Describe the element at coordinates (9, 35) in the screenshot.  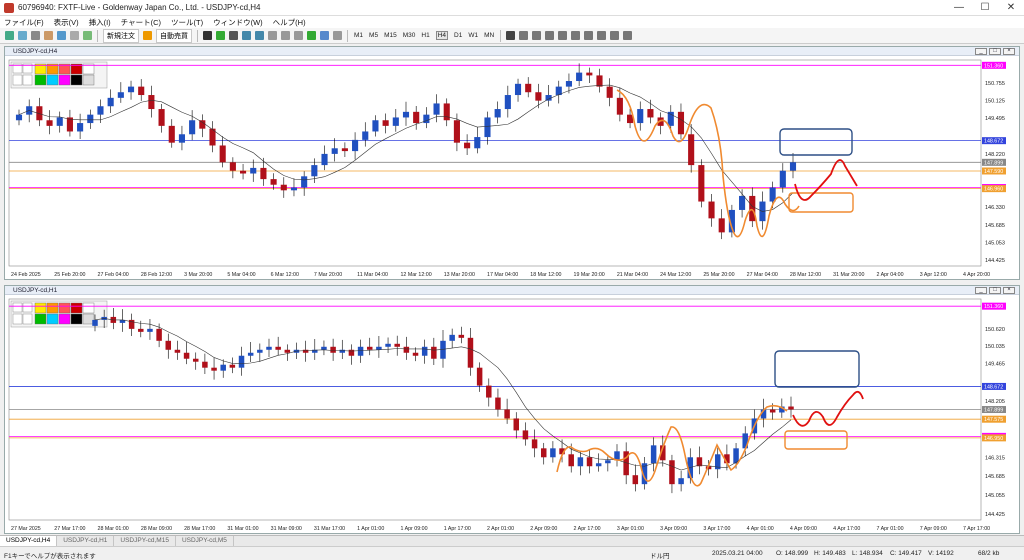
I see `new-chart-icon` at that location.